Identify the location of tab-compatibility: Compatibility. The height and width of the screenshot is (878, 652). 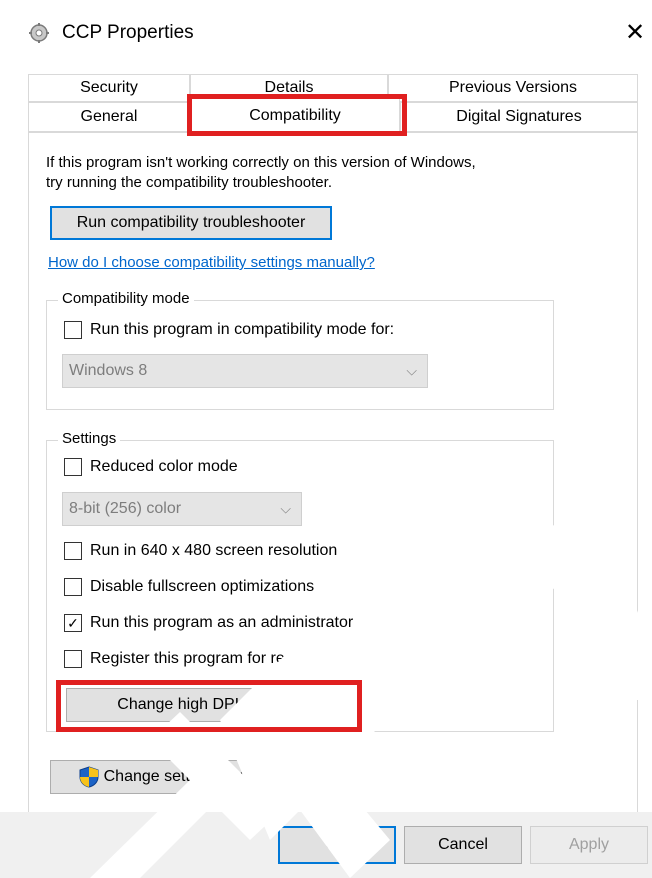
(295, 115).